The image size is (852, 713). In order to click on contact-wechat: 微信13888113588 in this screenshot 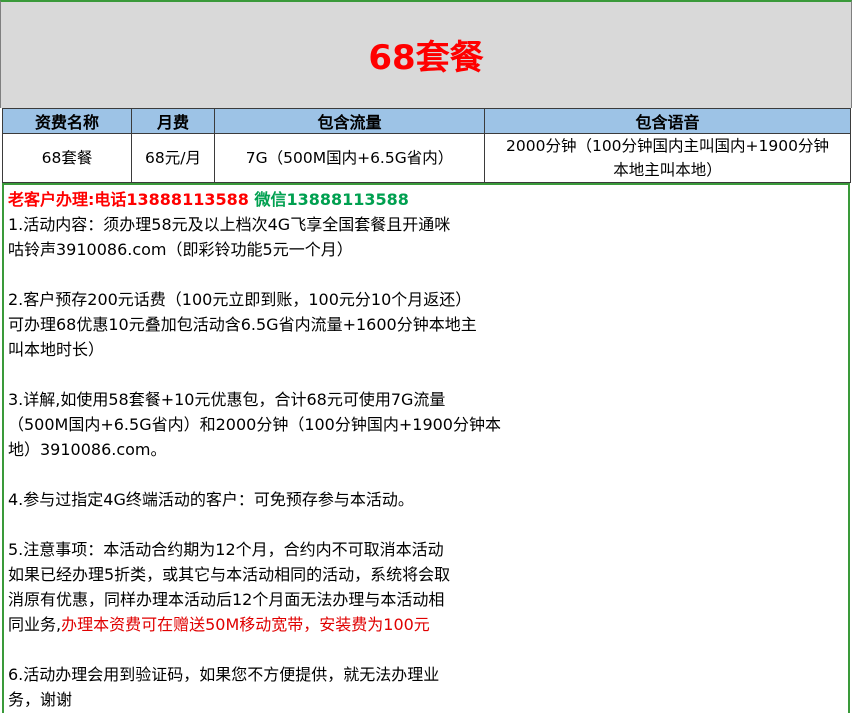, I will do `click(331, 199)`.